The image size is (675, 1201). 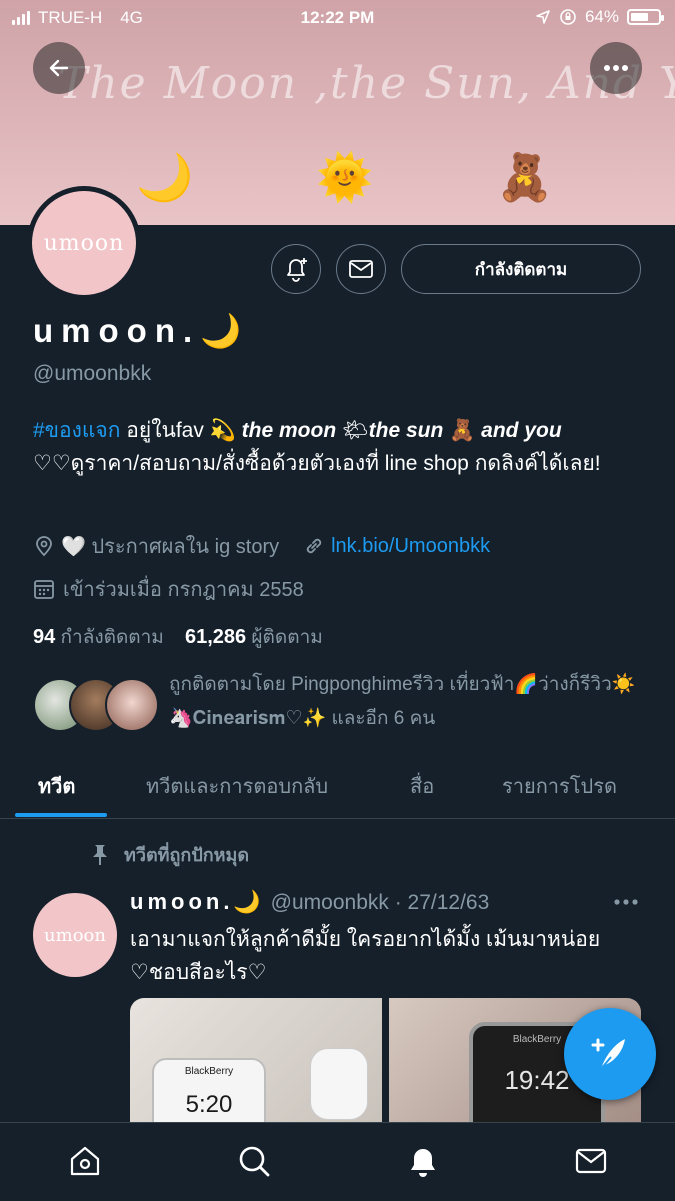 I want to click on back-arrow-icon, so click(x=59, y=68).